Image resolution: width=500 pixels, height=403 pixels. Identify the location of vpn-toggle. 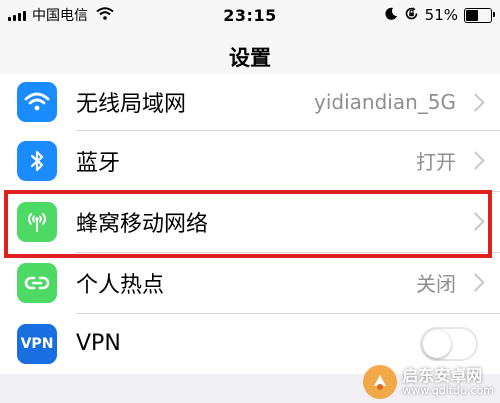
(449, 343).